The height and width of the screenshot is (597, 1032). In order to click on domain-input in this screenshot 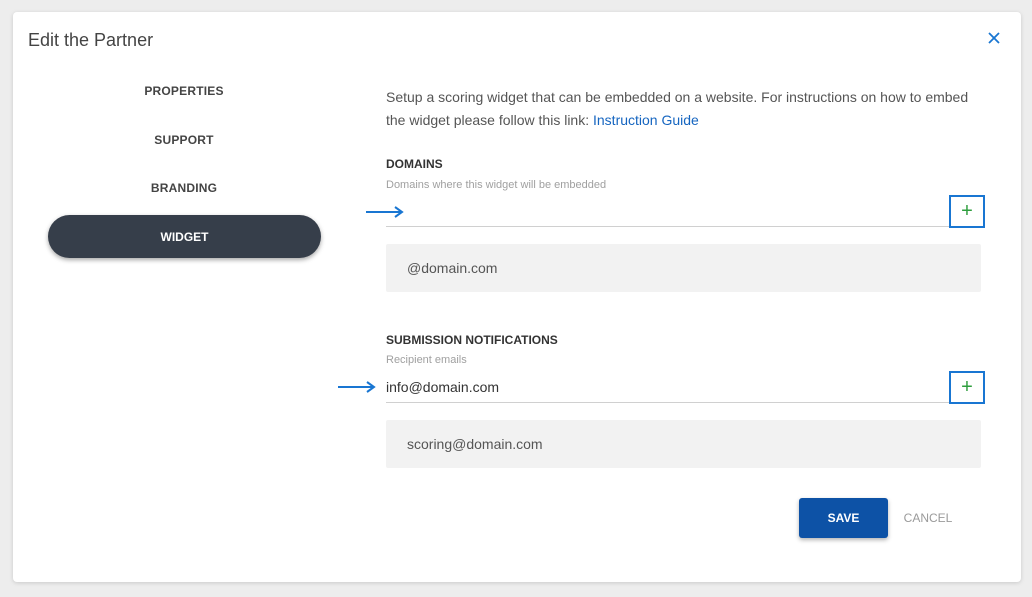, I will do `click(667, 212)`.